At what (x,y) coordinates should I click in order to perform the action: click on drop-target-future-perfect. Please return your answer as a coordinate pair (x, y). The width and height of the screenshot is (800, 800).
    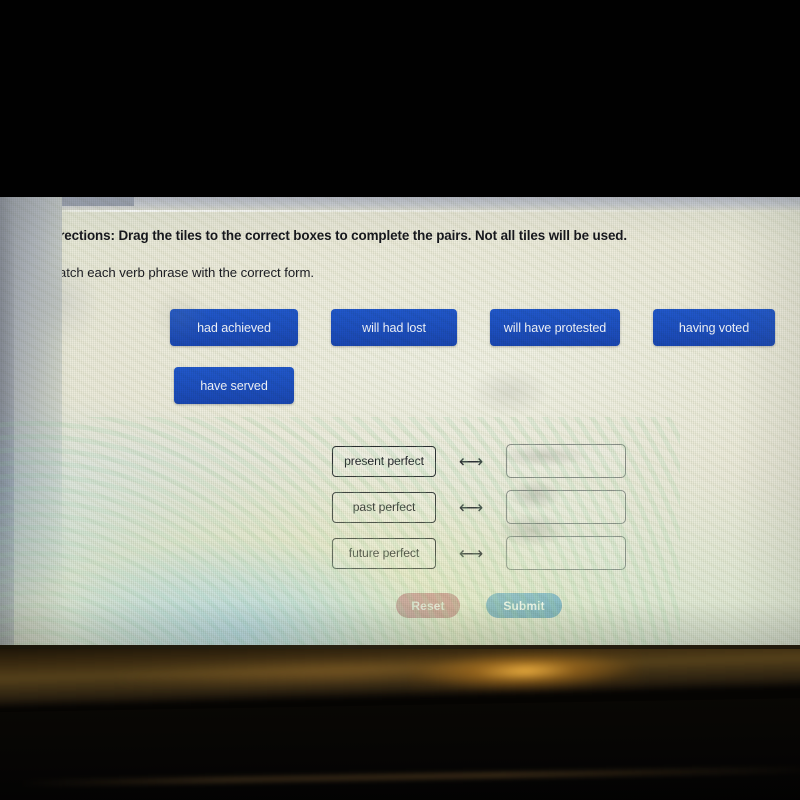
    Looking at the image, I should click on (566, 553).